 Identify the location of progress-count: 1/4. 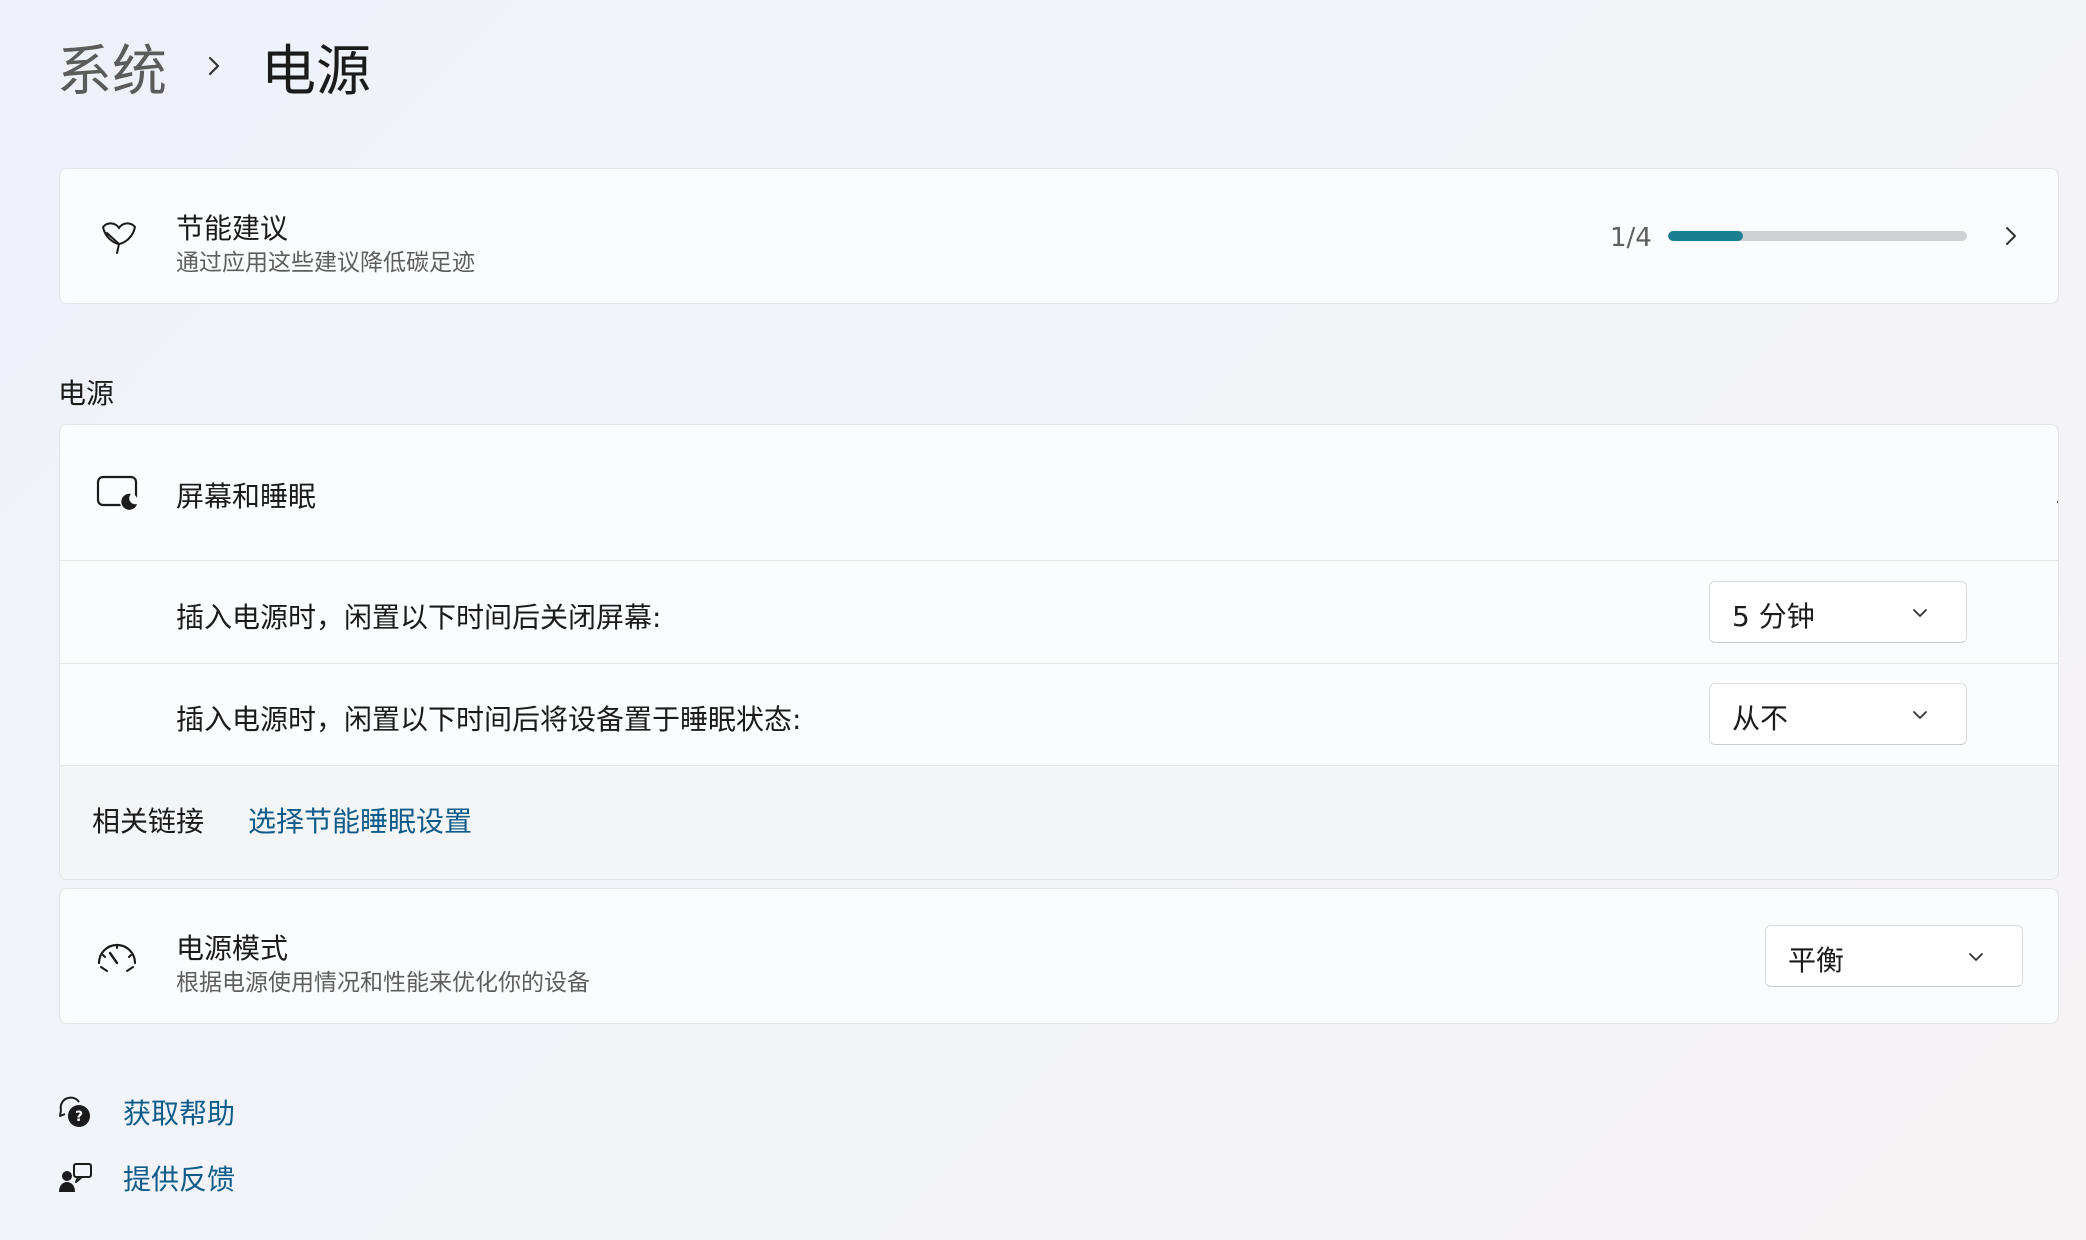
(1631, 238).